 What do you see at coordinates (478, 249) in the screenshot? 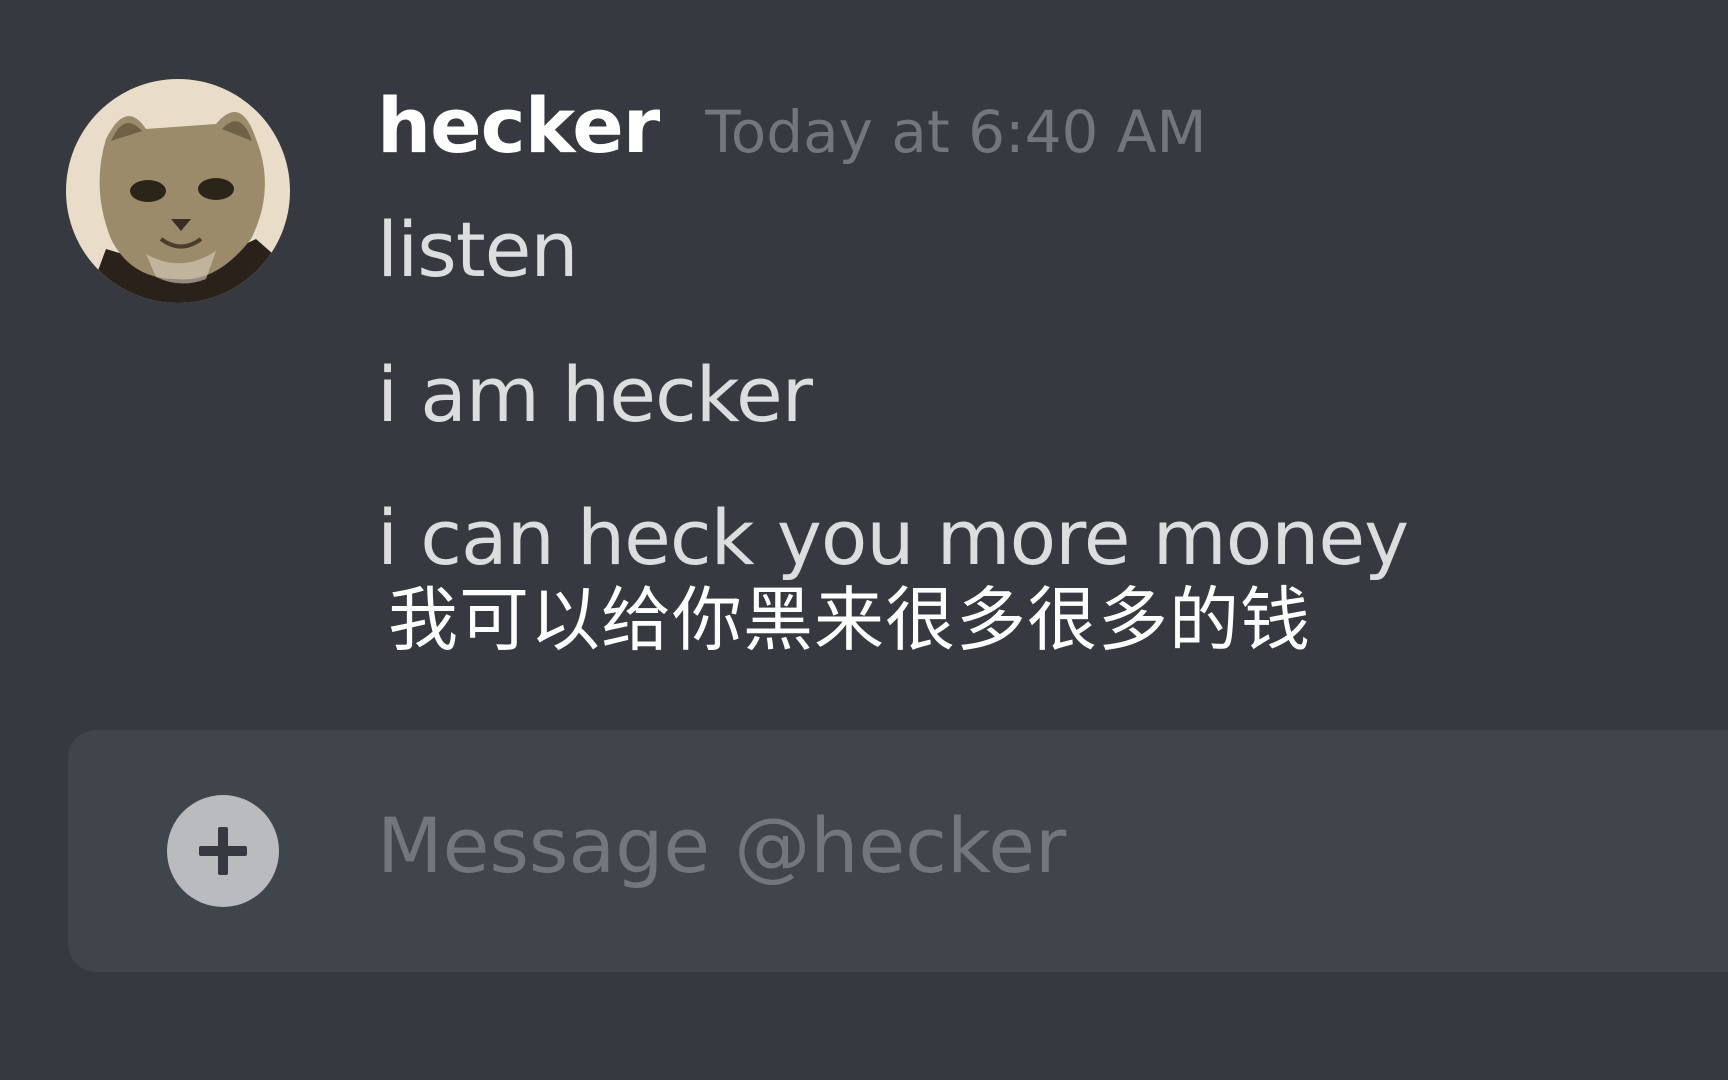
I see `message-line: listen` at bounding box center [478, 249].